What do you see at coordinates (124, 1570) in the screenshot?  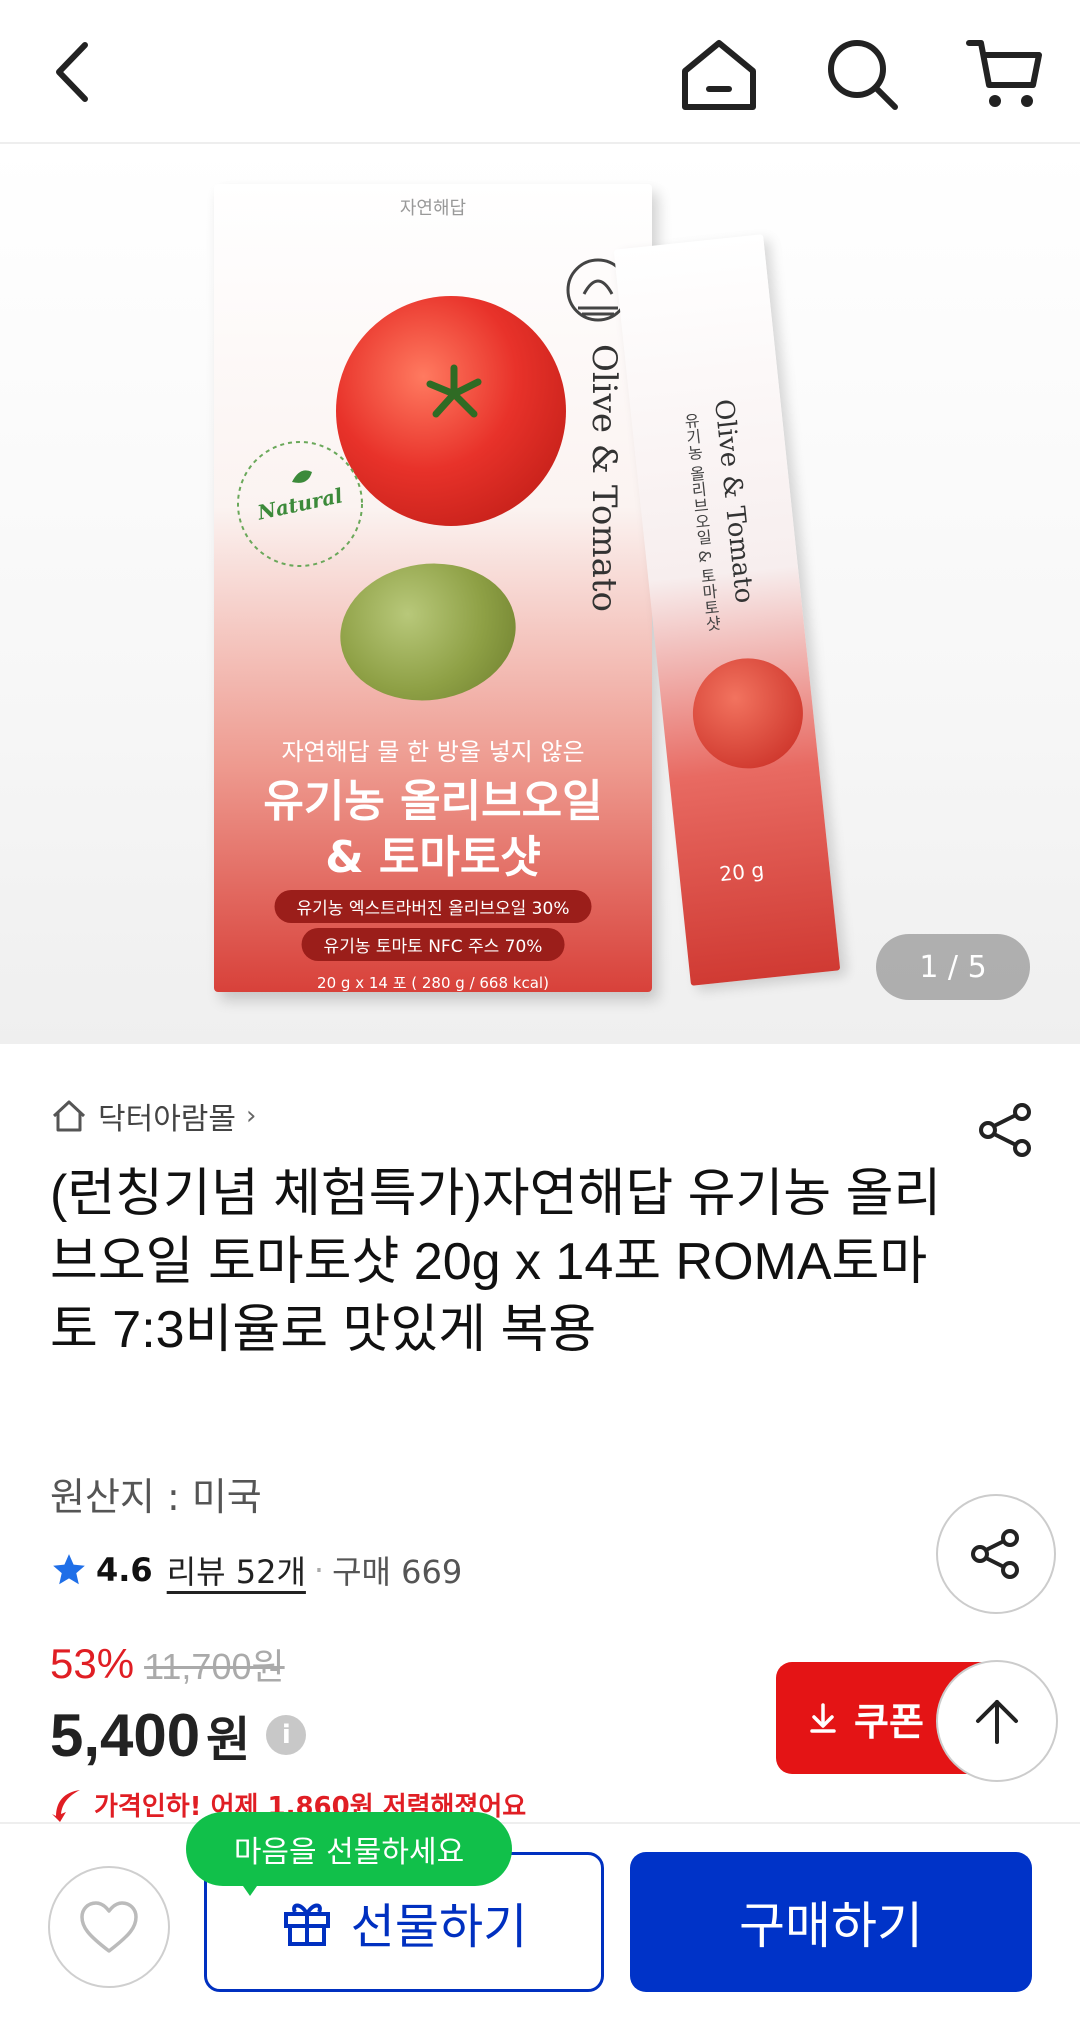 I see `rating-value: 4.6` at bounding box center [124, 1570].